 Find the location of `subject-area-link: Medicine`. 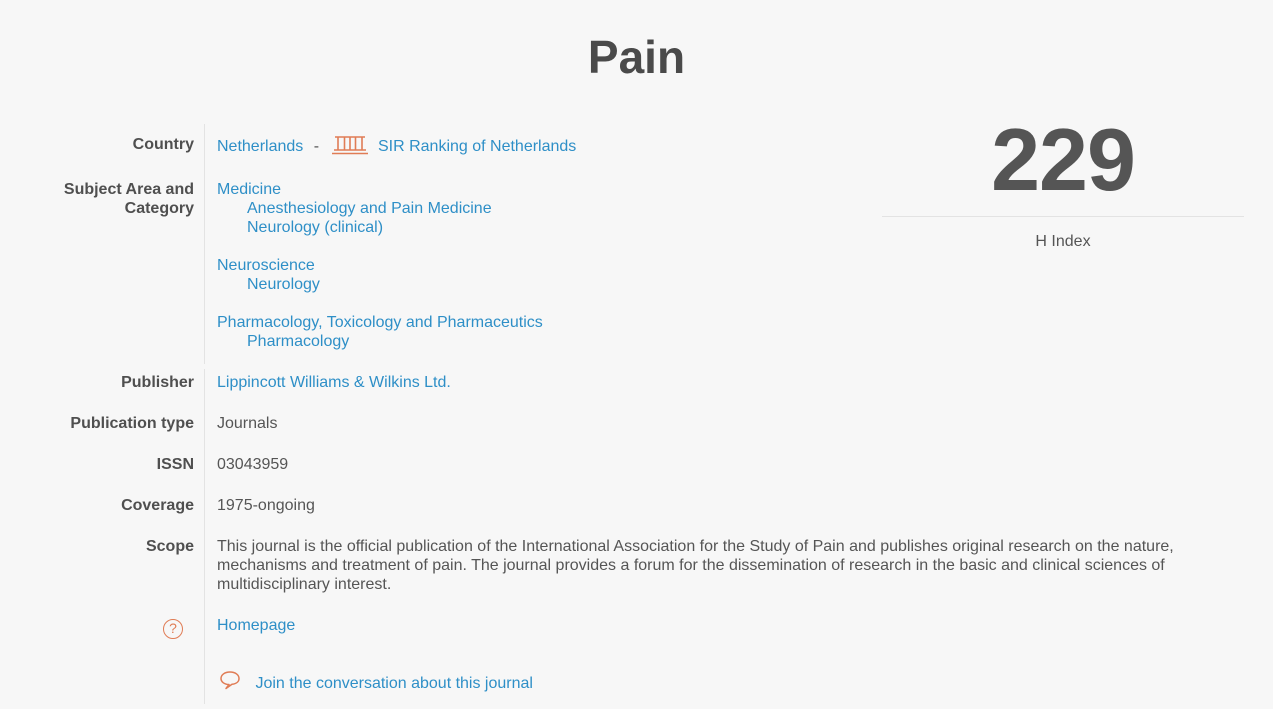

subject-area-link: Medicine is located at coordinates (380, 189).